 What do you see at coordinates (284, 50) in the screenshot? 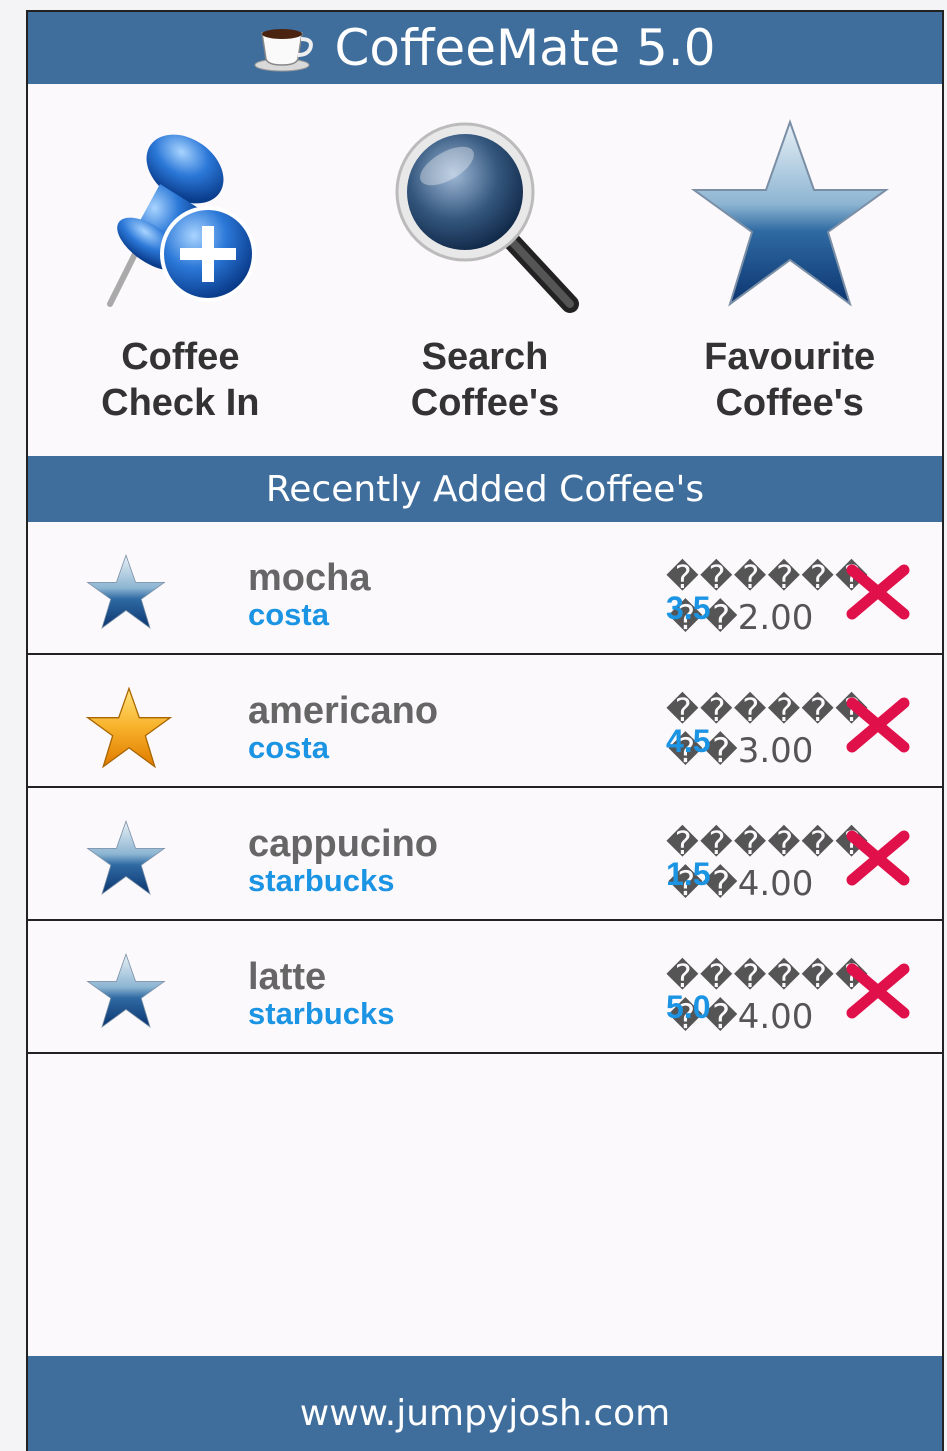
I see `coffee-cup-icon` at bounding box center [284, 50].